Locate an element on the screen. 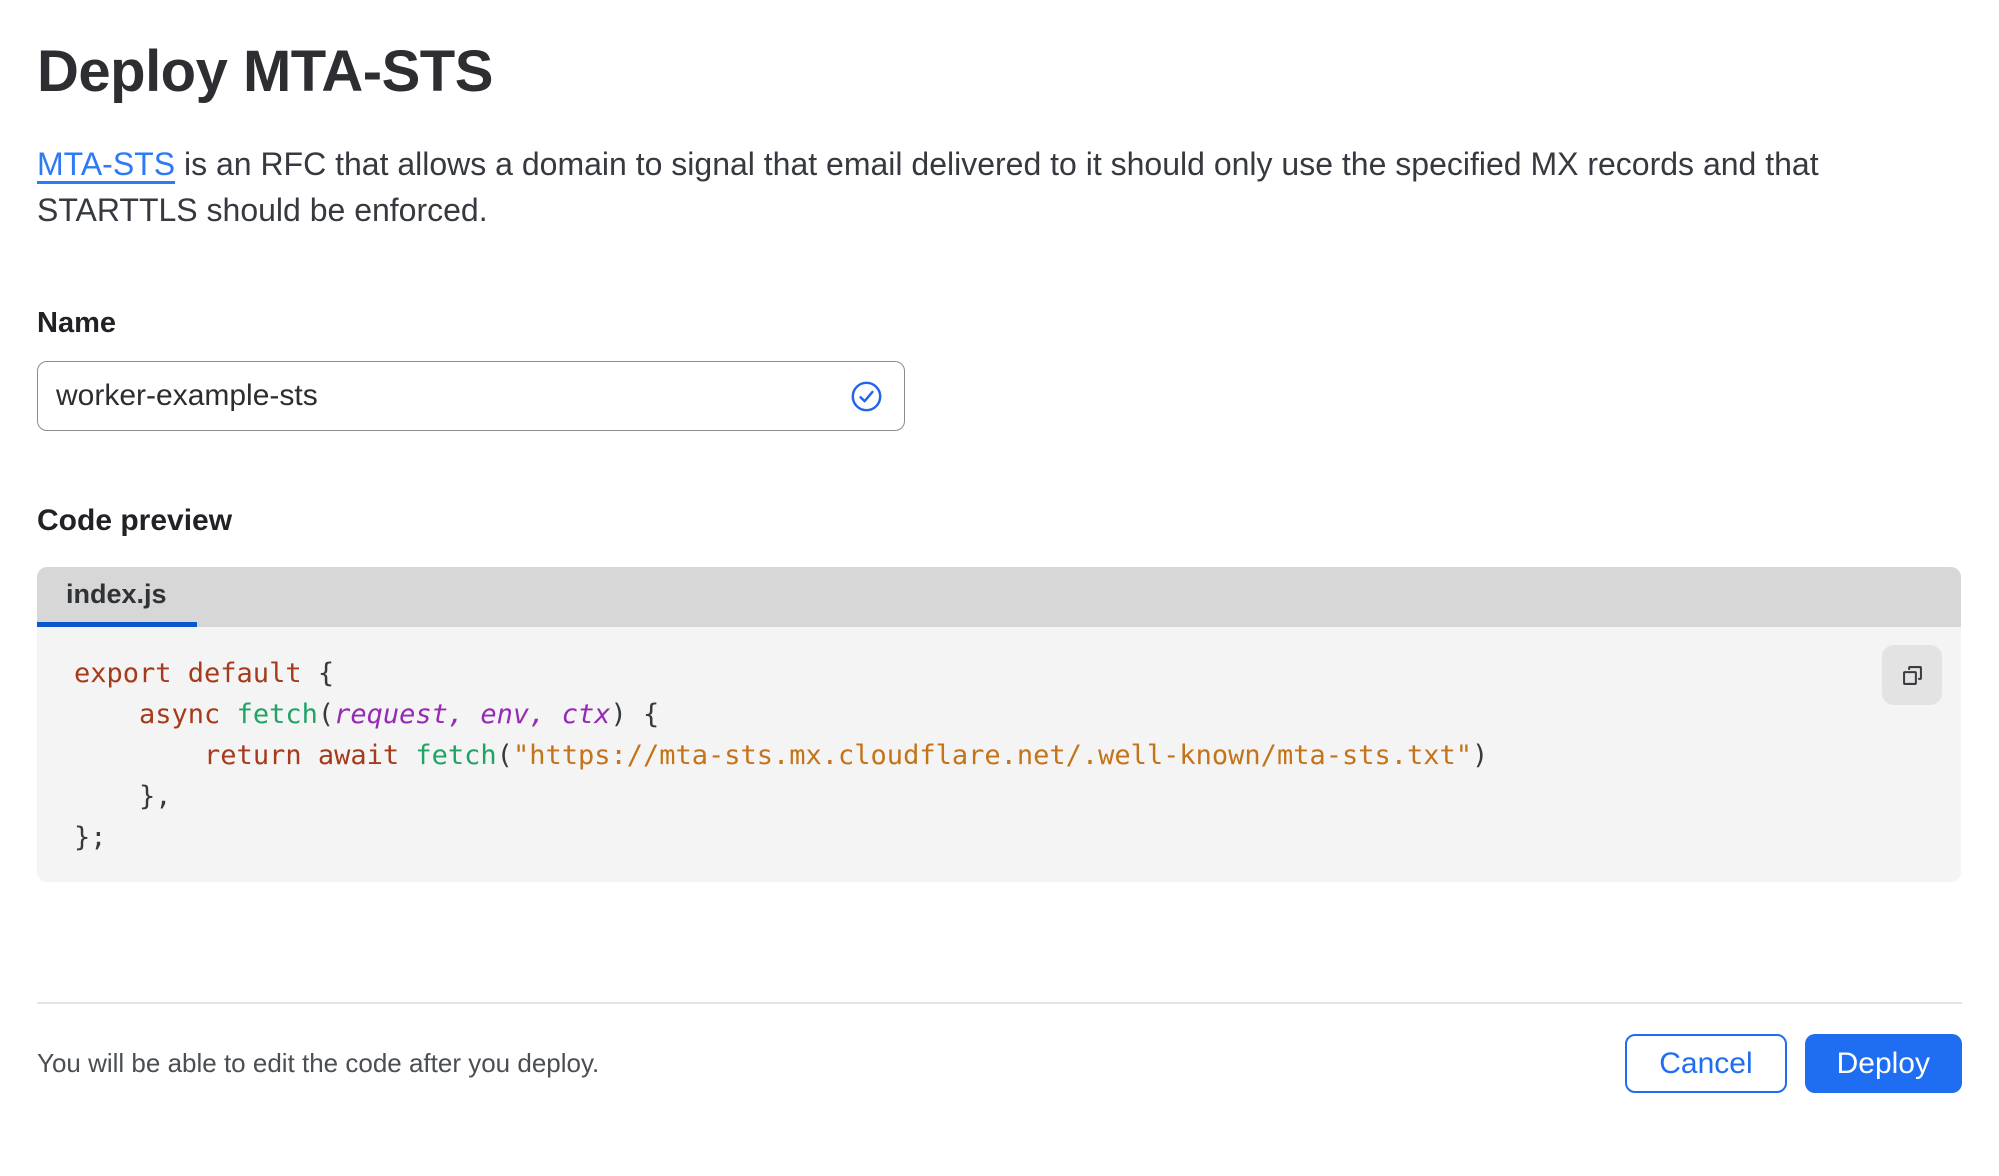 The image size is (1999, 1176). page-title: Deploy MTA-STS is located at coordinates (265, 71).